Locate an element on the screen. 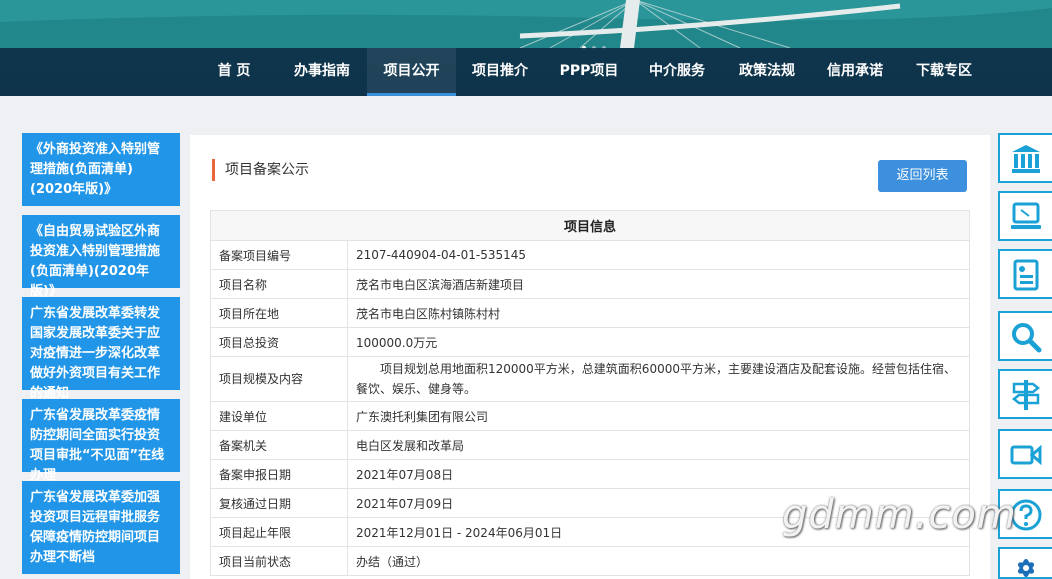 The height and width of the screenshot is (579, 1052). section-title: 项目备案公示 is located at coordinates (260, 170).